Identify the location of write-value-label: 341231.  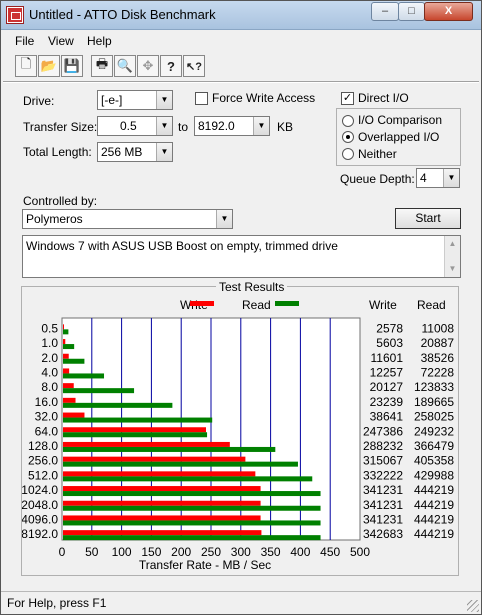
(383, 519).